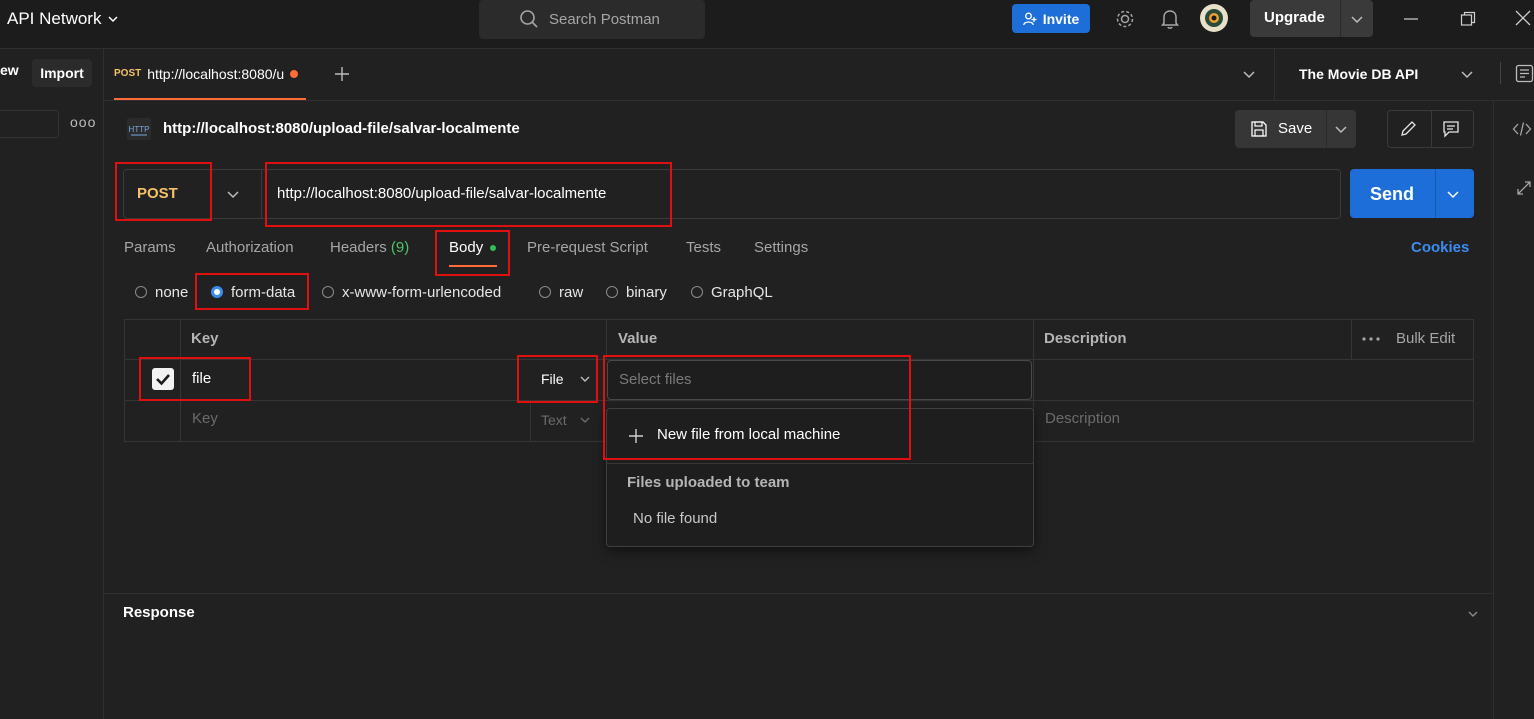 Image resolution: width=1534 pixels, height=719 pixels. I want to click on no-file-message: No file found, so click(675, 518).